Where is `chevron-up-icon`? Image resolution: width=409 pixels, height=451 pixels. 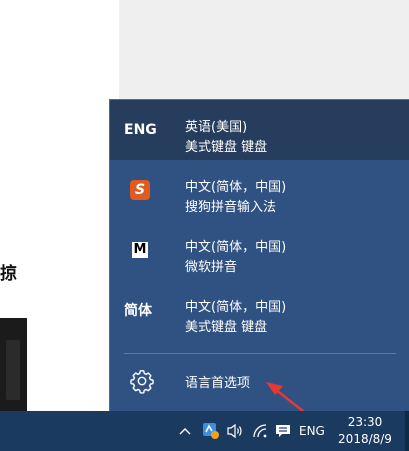 chevron-up-icon is located at coordinates (185, 431).